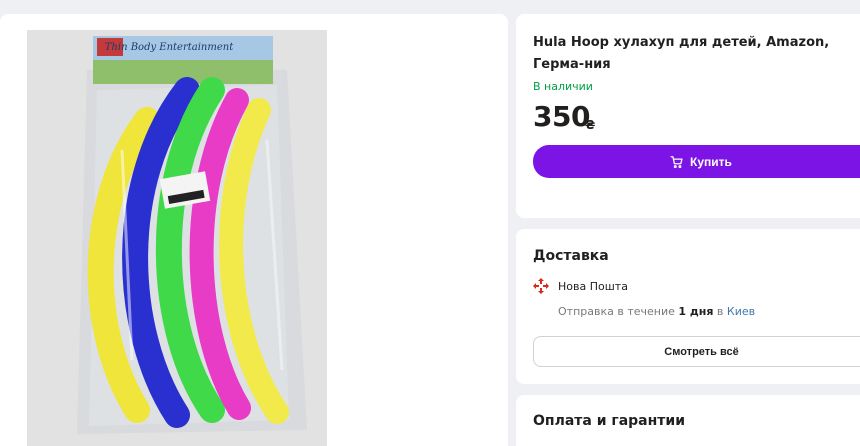  I want to click on price-currency: ₴, so click(590, 125).